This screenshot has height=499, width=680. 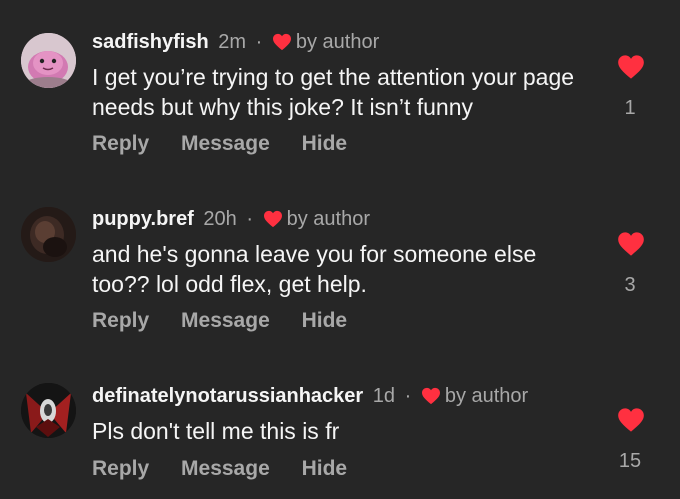 I want to click on like-count: 1, so click(x=630, y=108).